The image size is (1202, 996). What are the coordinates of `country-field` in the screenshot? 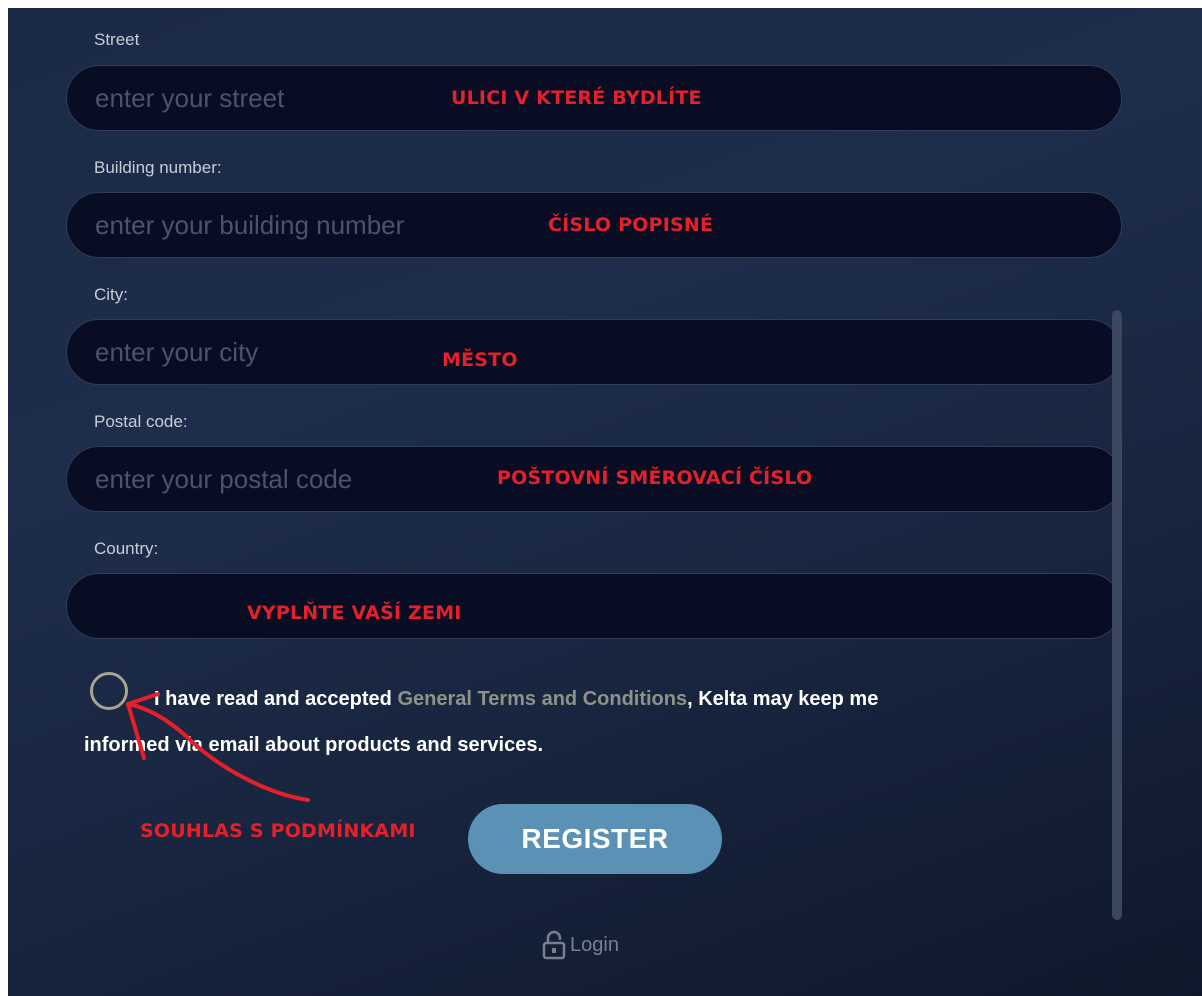 It's located at (594, 606).